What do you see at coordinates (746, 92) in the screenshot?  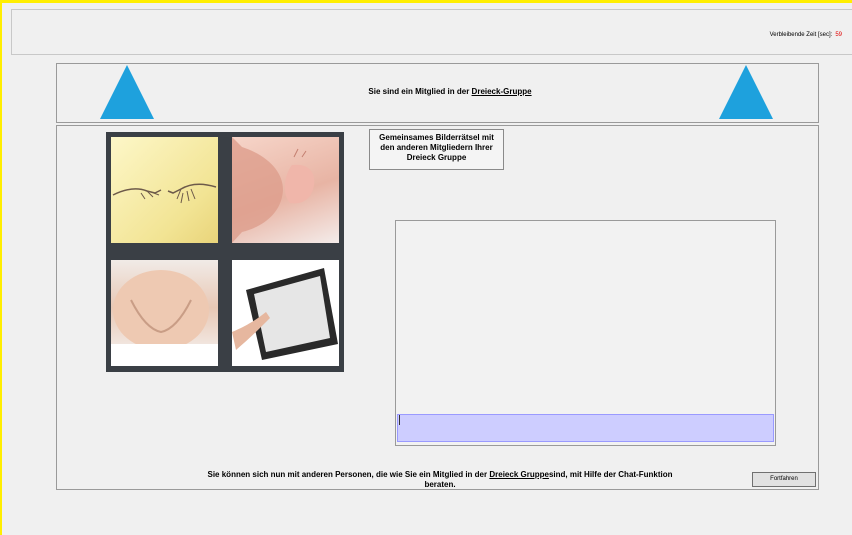 I see `triangle-icon-right` at bounding box center [746, 92].